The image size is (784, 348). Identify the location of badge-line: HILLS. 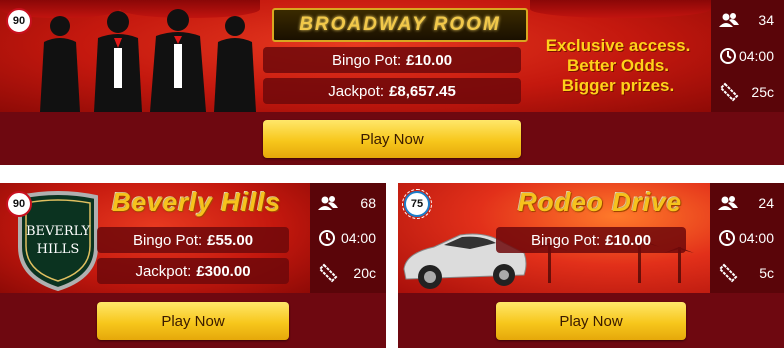
(58, 249).